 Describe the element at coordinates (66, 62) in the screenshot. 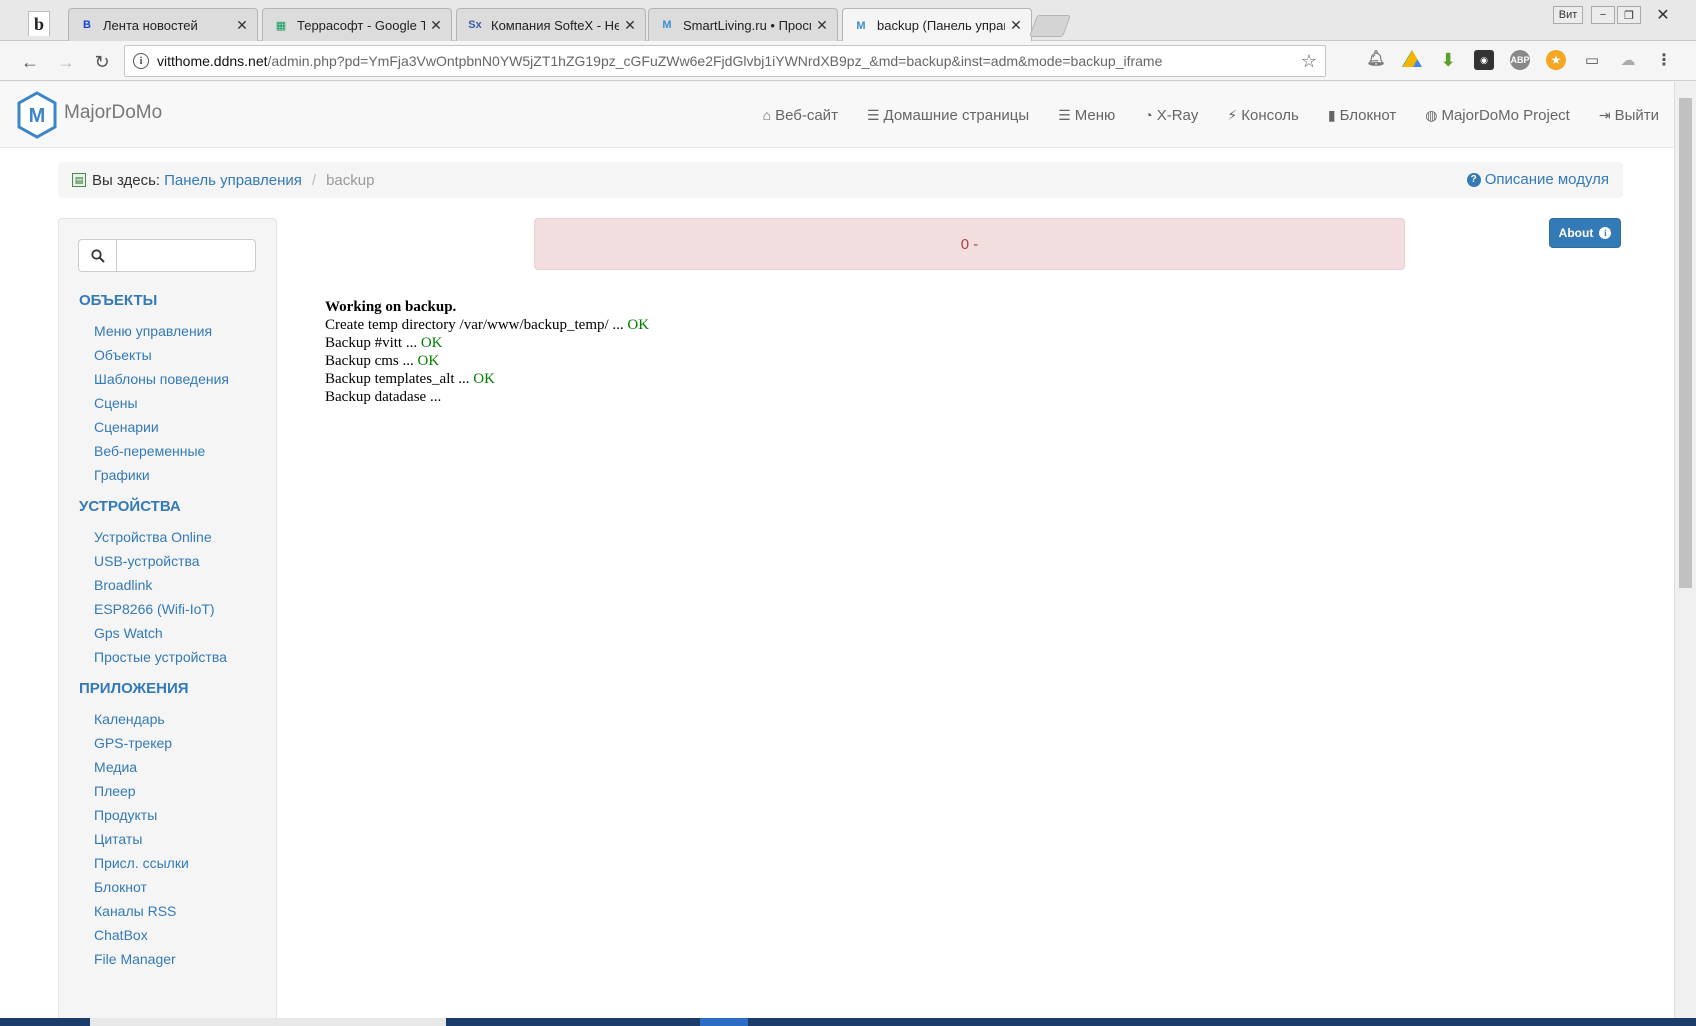

I see `forward-button: →` at that location.